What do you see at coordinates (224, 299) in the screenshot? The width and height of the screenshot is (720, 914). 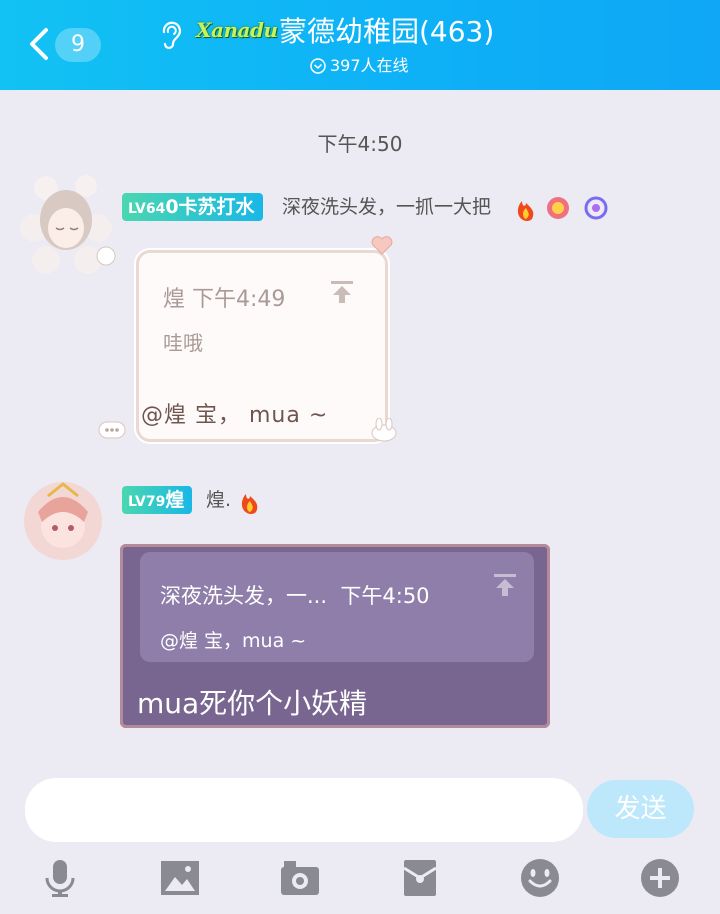 I see `quote-header: 煌 下午4:49` at bounding box center [224, 299].